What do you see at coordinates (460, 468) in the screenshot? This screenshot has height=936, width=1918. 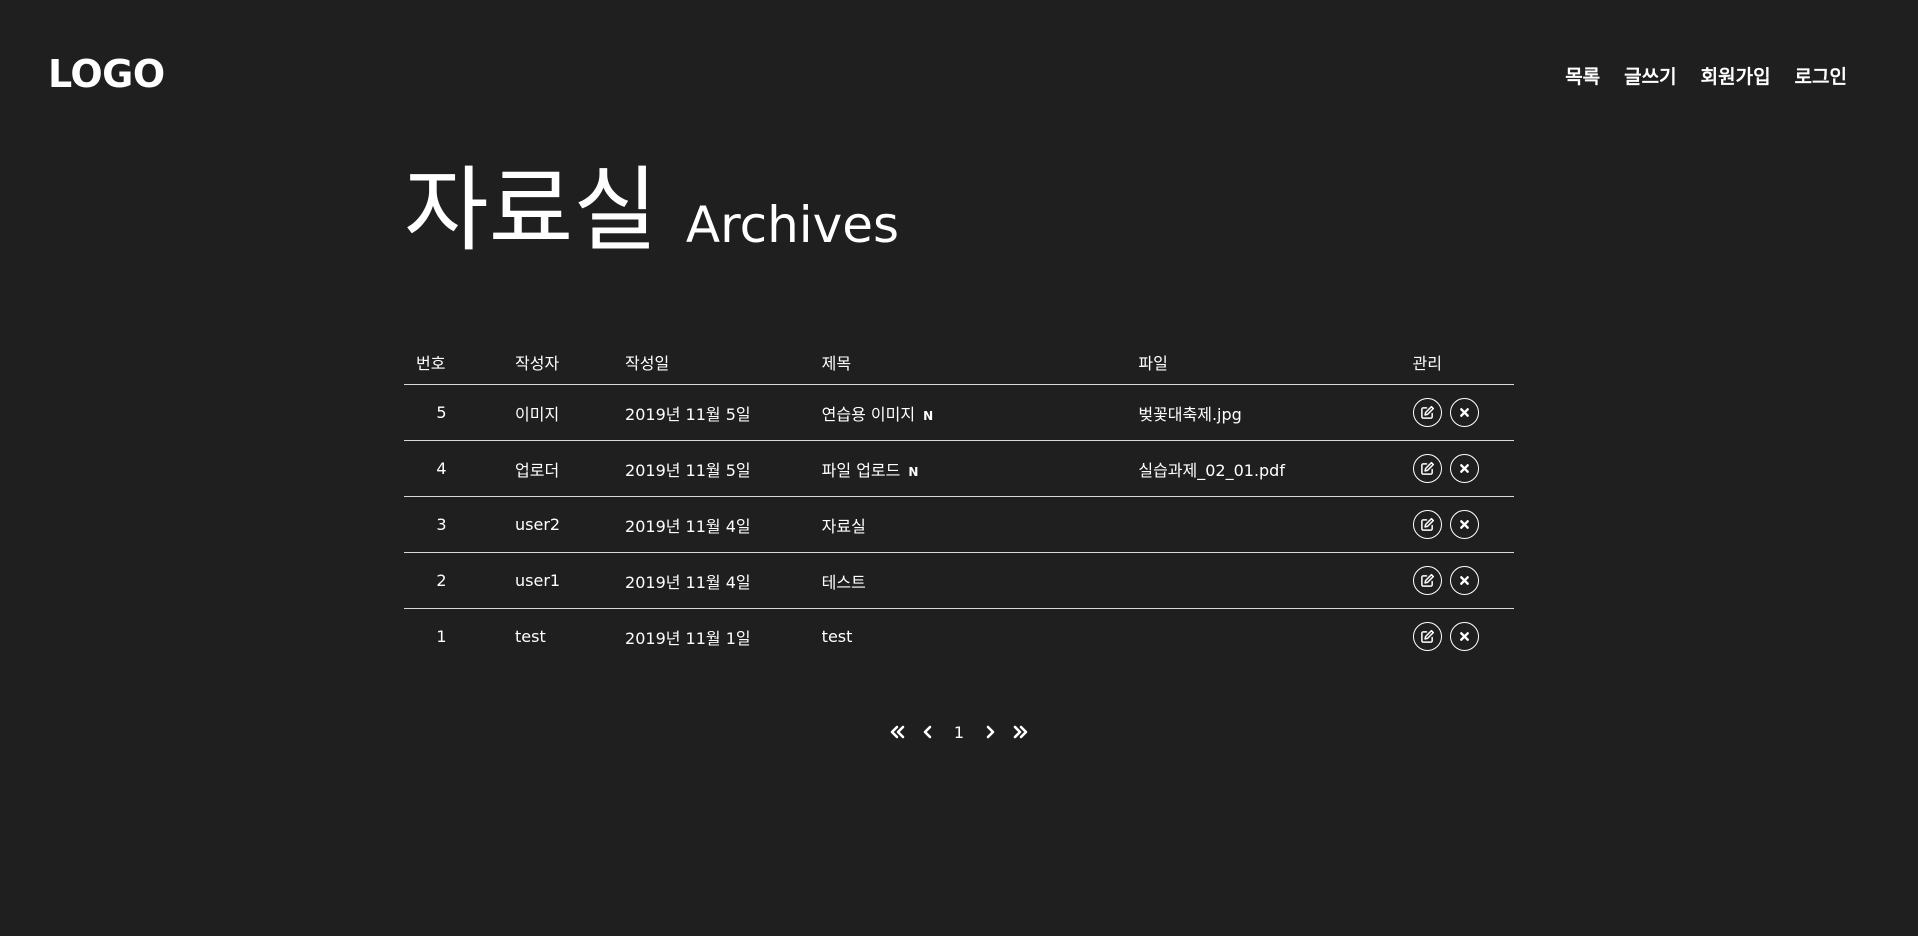 I see `cell-number: 4` at bounding box center [460, 468].